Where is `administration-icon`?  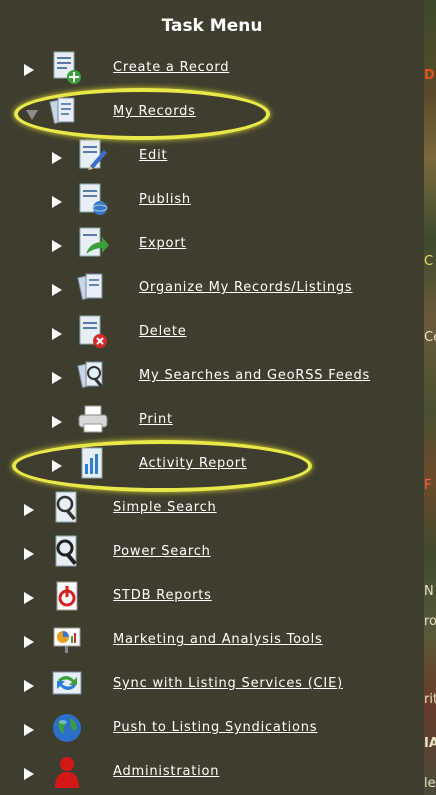
administration-icon is located at coordinates (67, 772).